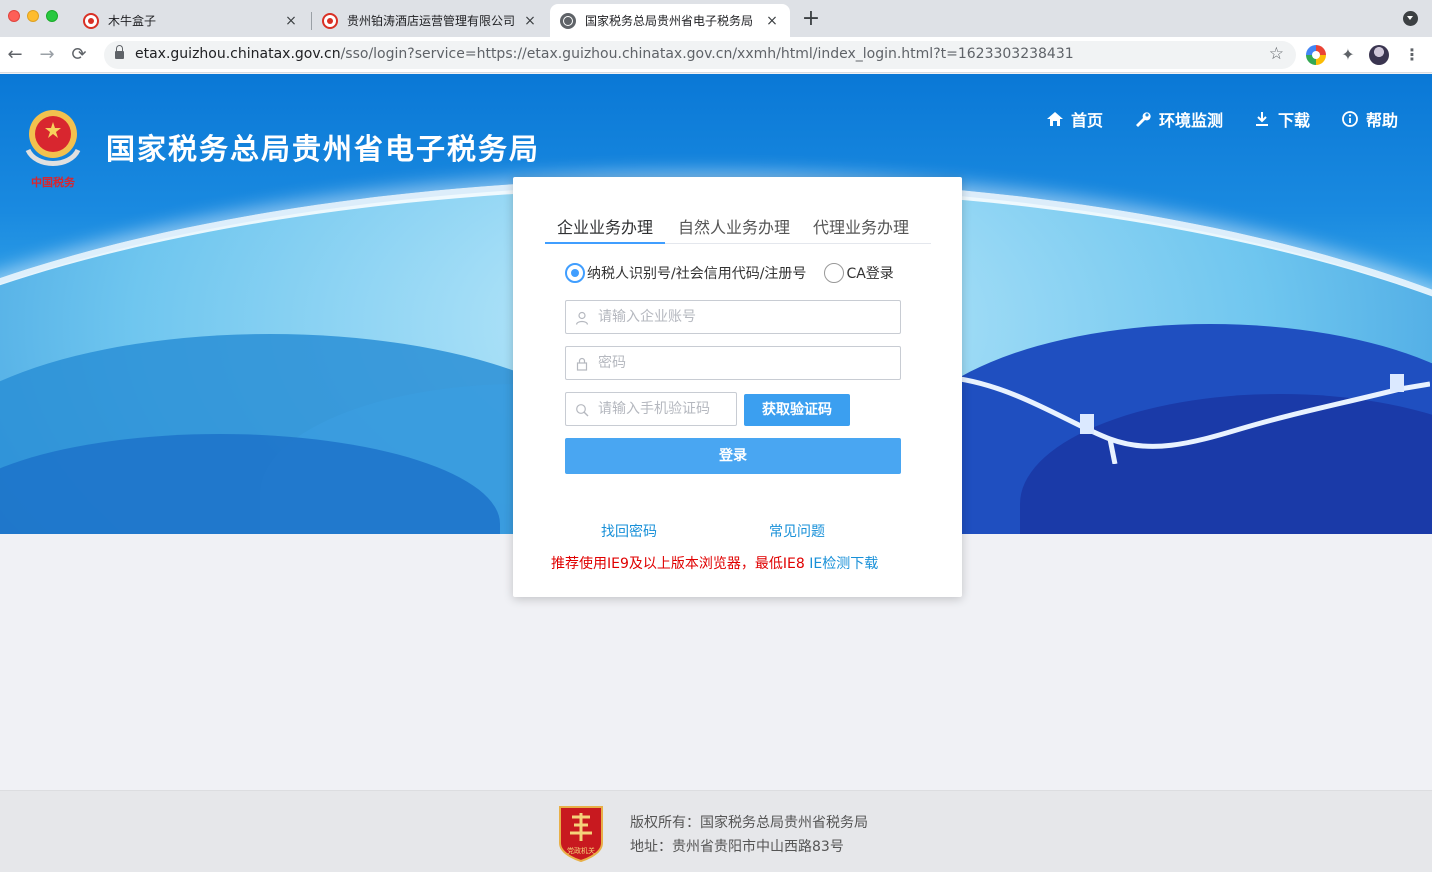 The image size is (1432, 872). Describe the element at coordinates (1143, 119) in the screenshot. I see `wrench-icon` at that location.